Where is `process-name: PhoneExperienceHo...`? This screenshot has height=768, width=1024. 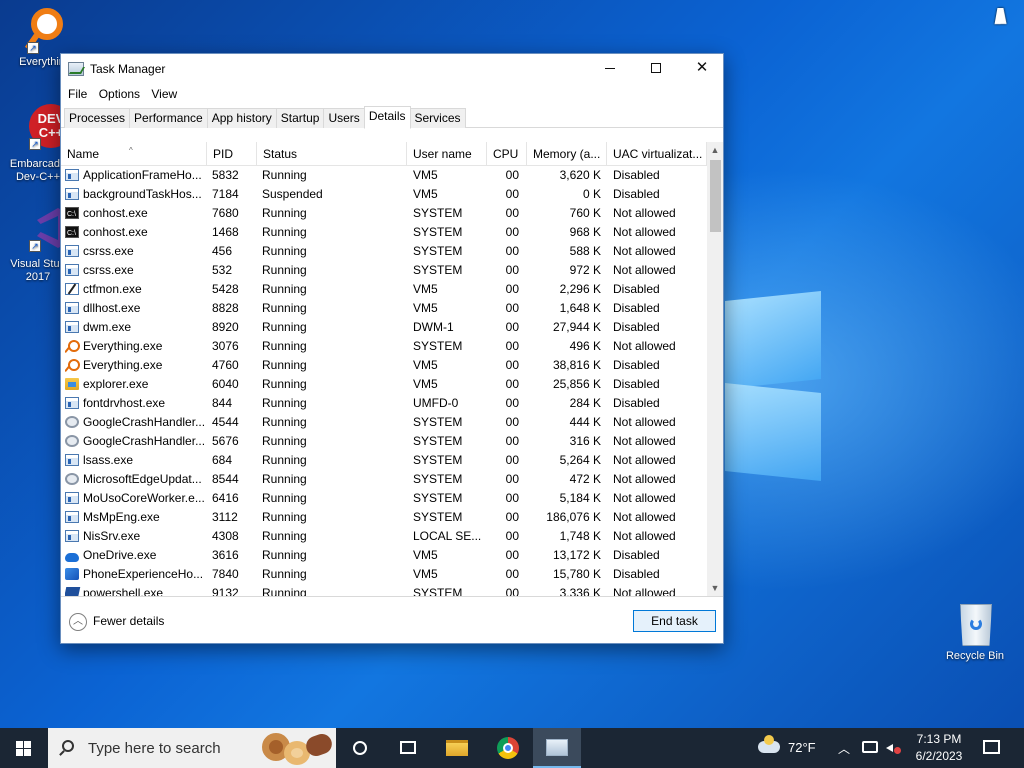
process-name: PhoneExperienceHo... is located at coordinates (143, 574).